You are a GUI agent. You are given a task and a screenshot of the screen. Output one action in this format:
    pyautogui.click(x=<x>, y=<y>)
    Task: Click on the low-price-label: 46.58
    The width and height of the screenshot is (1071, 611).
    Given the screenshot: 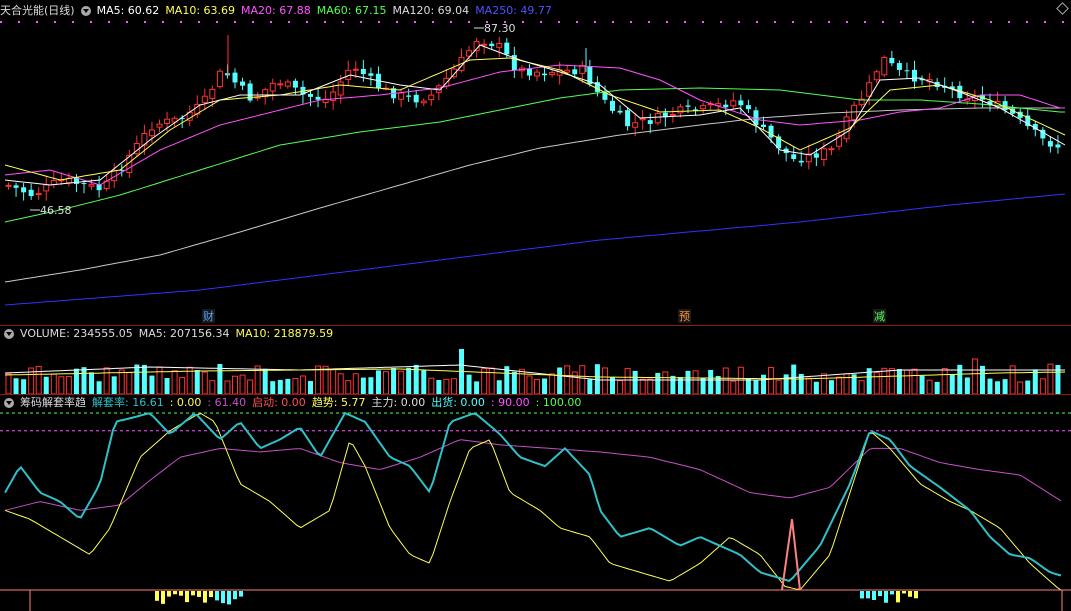 What is the action you would take?
    pyautogui.click(x=56, y=210)
    